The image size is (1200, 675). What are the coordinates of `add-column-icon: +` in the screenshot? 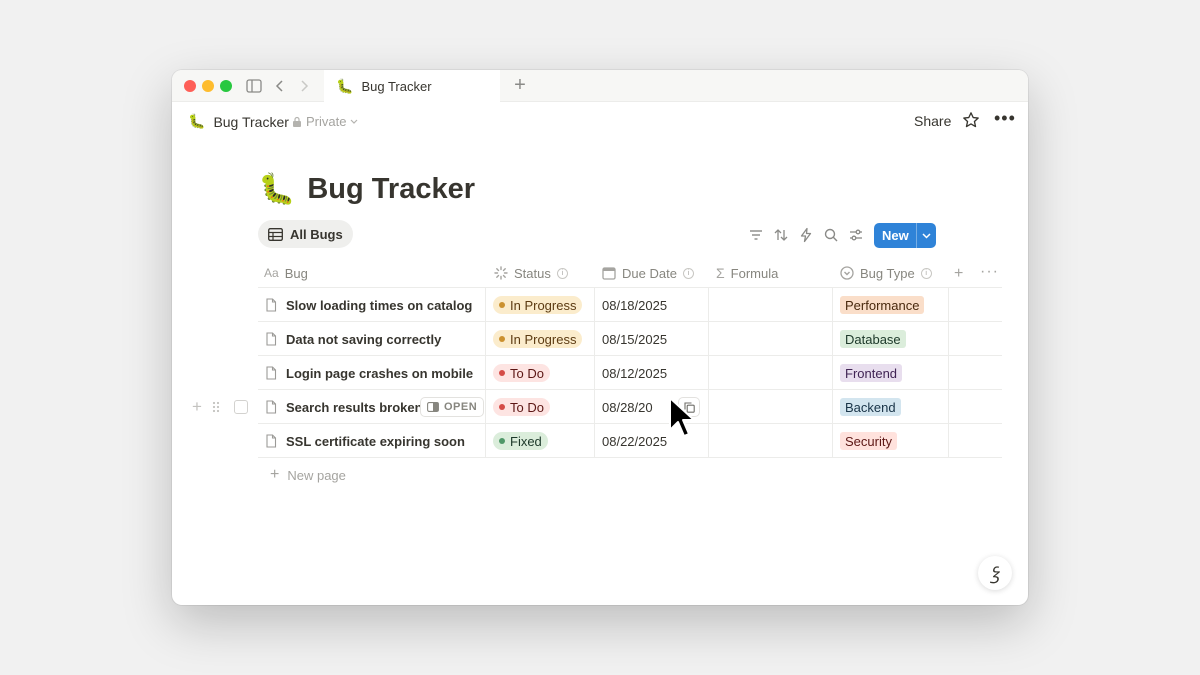 It's located at (958, 274).